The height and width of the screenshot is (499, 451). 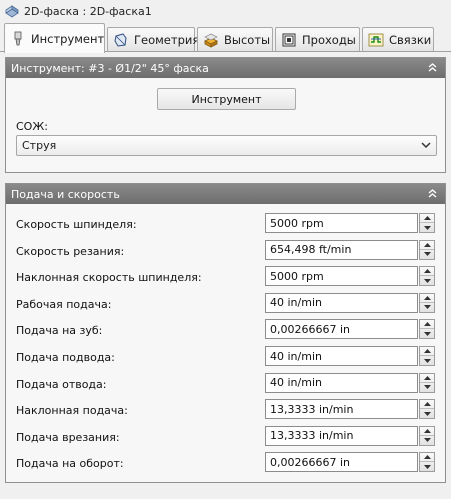 I want to click on linking-icon, so click(x=376, y=40).